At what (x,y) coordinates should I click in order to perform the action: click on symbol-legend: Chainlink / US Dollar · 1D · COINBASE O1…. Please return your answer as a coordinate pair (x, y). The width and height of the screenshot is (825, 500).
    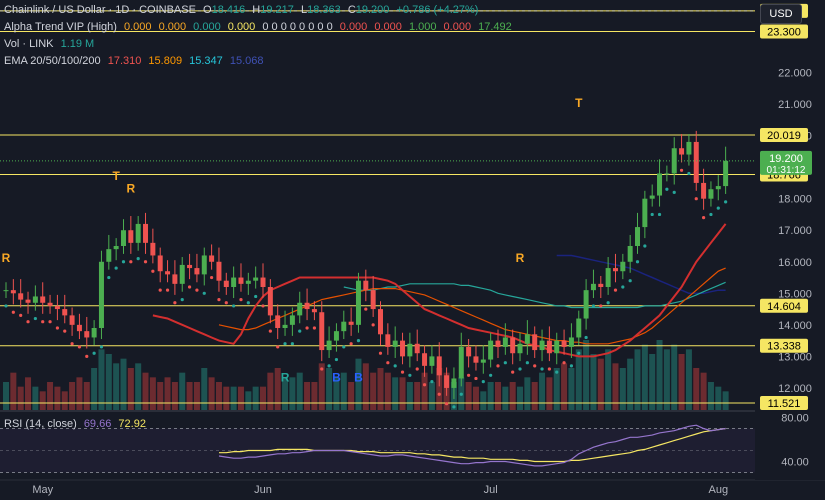
    Looking at the image, I should click on (243, 10).